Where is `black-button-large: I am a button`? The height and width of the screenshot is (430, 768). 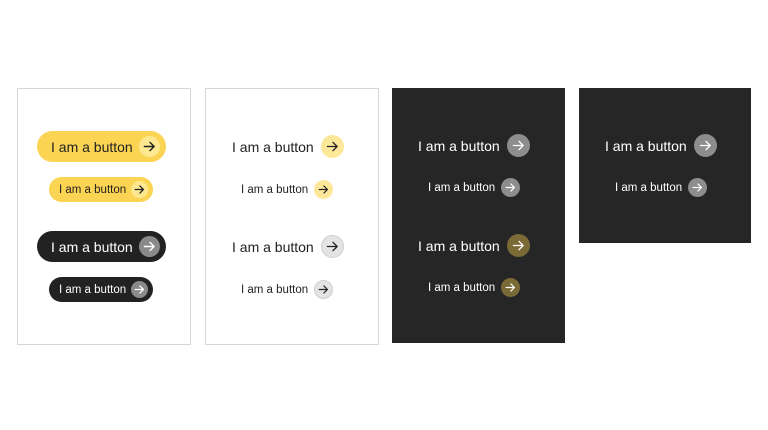 black-button-large: I am a button is located at coordinates (101, 246).